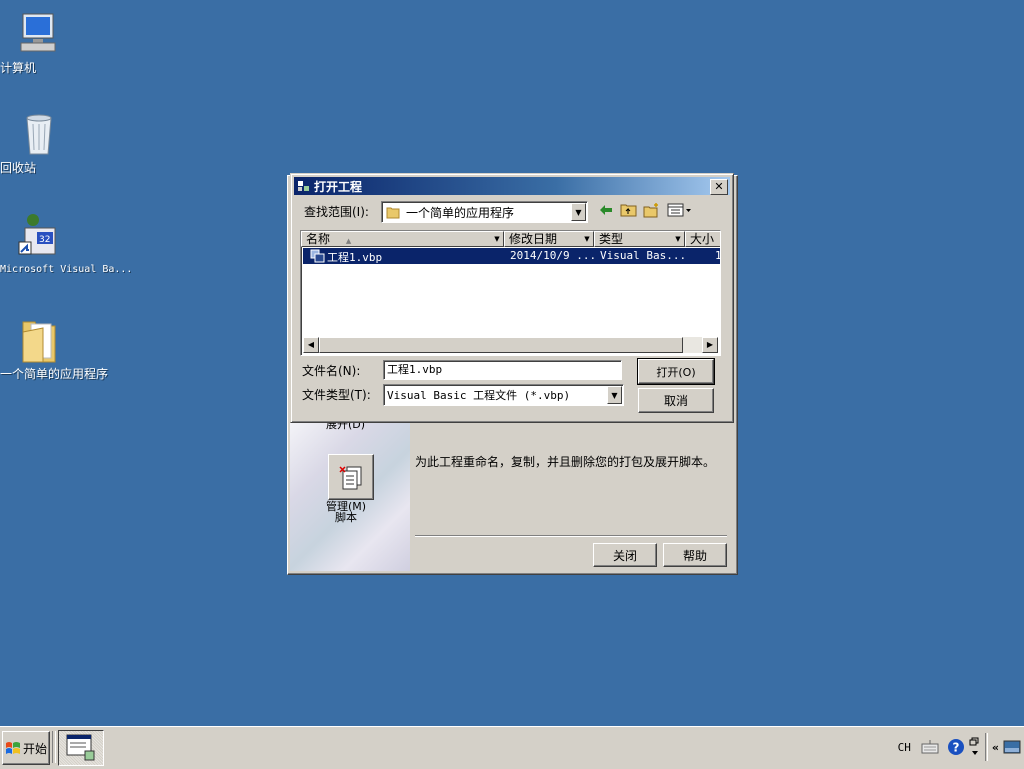  I want to click on help-icon: ?, so click(956, 747).